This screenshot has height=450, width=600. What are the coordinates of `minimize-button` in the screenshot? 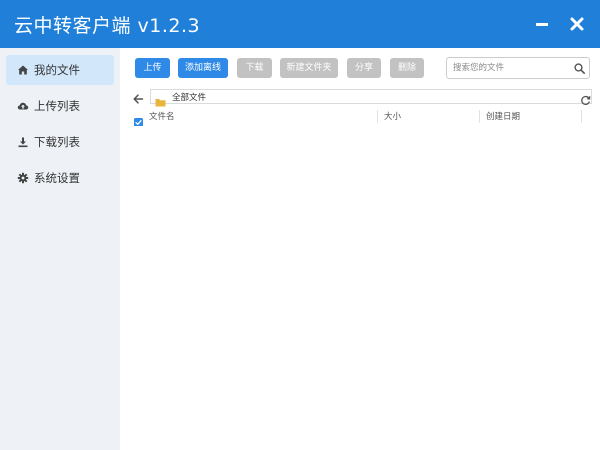 It's located at (542, 24).